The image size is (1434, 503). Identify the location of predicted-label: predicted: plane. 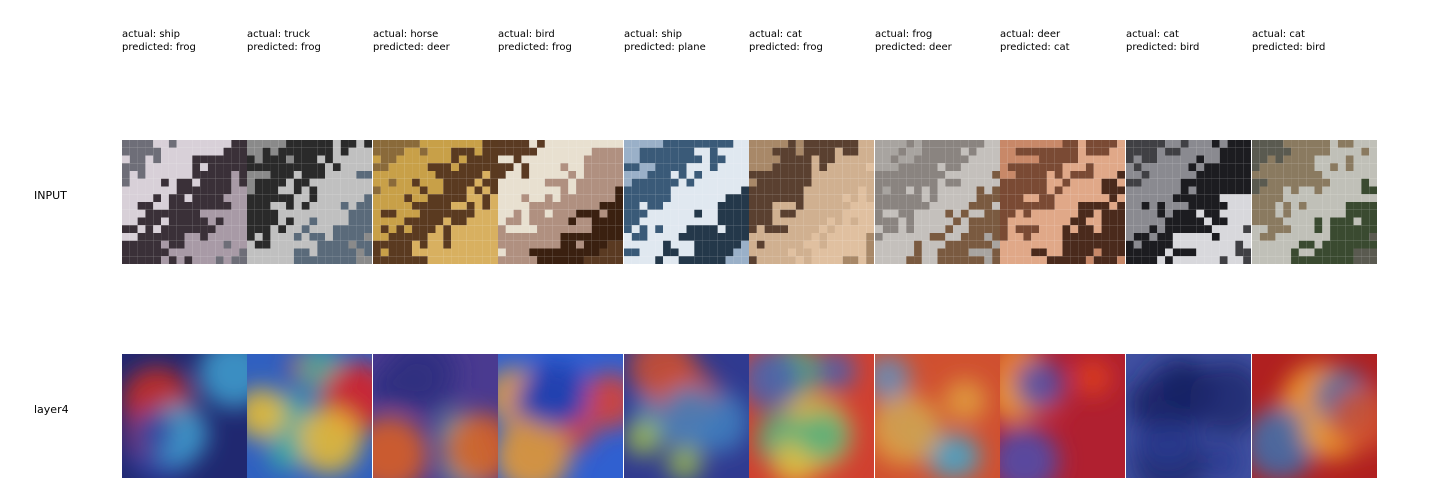
(665, 47).